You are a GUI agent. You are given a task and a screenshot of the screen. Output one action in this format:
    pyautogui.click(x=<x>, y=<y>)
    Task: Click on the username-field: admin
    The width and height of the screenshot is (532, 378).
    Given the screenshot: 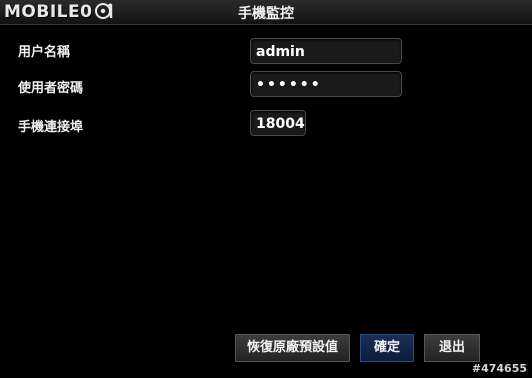 What is the action you would take?
    pyautogui.click(x=326, y=51)
    